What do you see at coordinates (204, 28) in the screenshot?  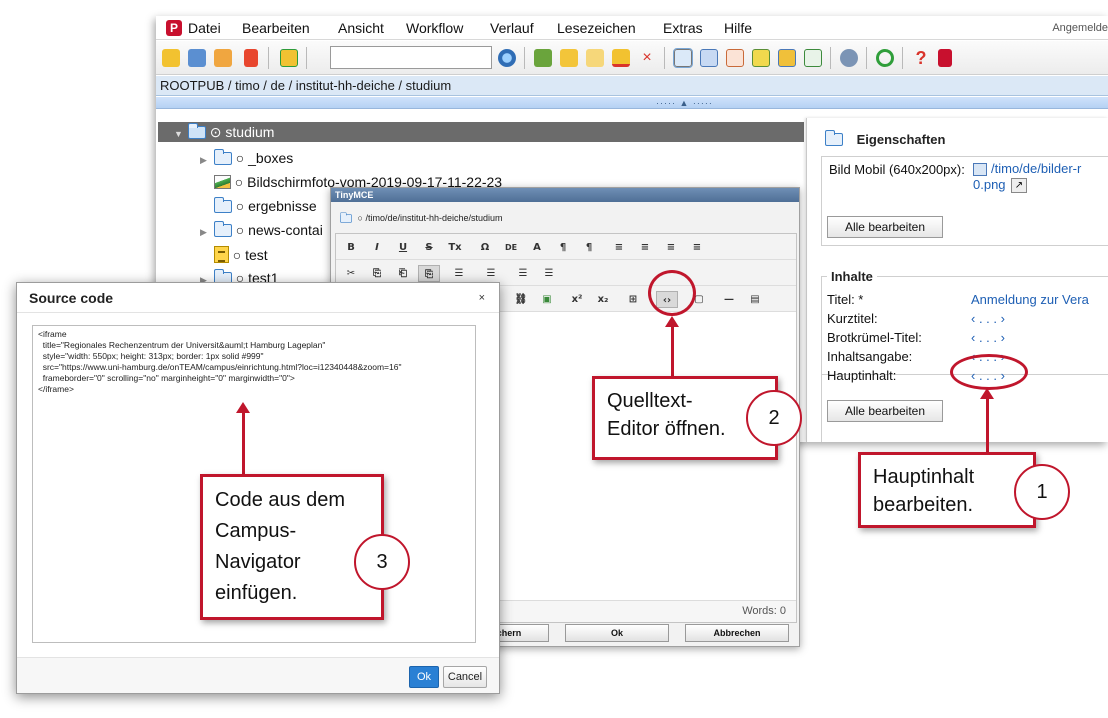 I see `menu-datei: Datei` at bounding box center [204, 28].